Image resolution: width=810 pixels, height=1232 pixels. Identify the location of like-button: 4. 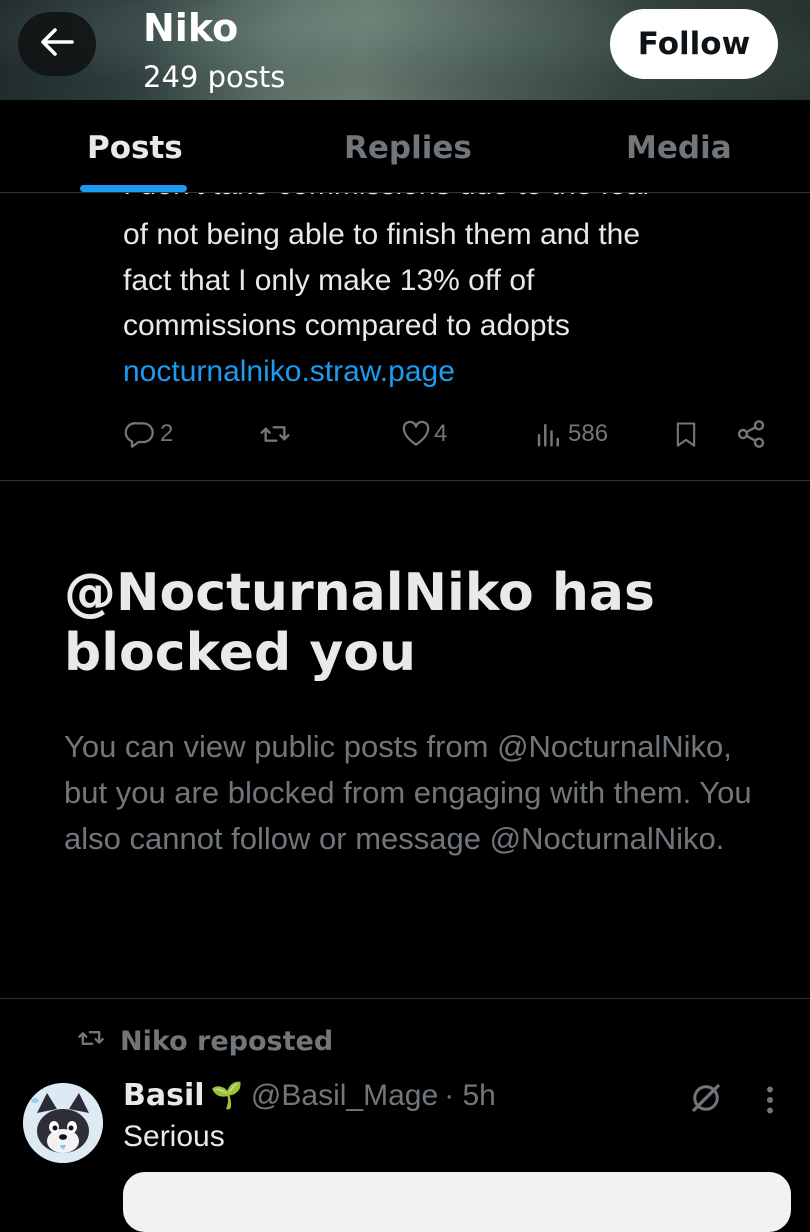
(423, 434).